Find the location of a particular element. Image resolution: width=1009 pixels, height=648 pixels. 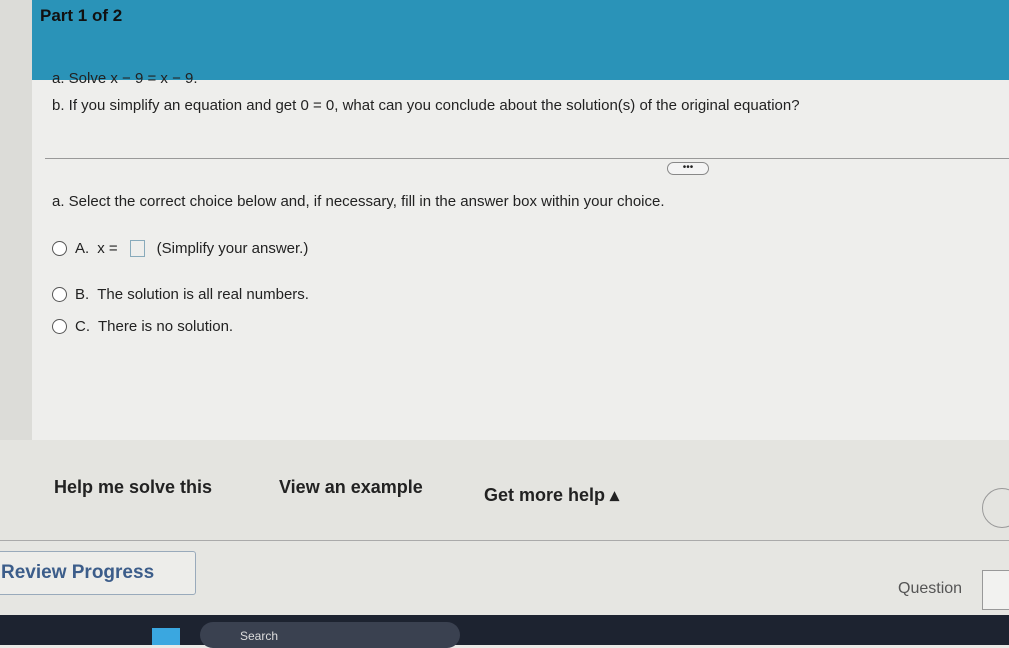

option-a: A. x = (Simplify your answer.) is located at coordinates (180, 248).